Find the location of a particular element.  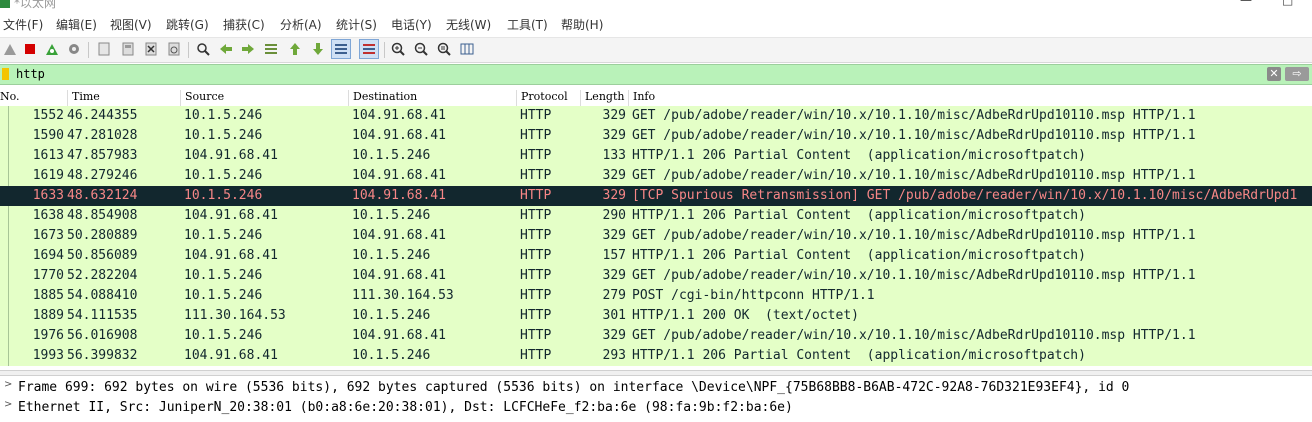

menu-help: 帮助(H) is located at coordinates (582, 24).